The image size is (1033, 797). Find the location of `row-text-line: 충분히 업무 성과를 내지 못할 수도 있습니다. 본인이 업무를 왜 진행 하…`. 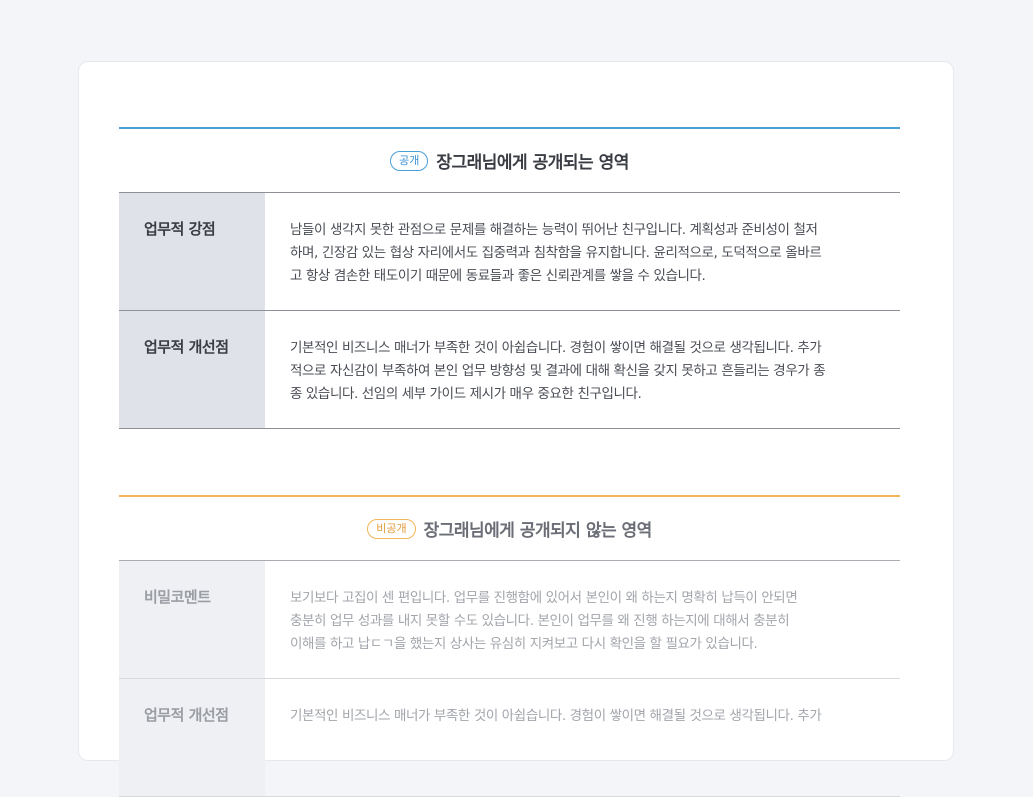

row-text-line: 충분히 업무 성과를 내지 못할 수도 있습니다. 본인이 업무를 왜 진행 하… is located at coordinates (540, 621).